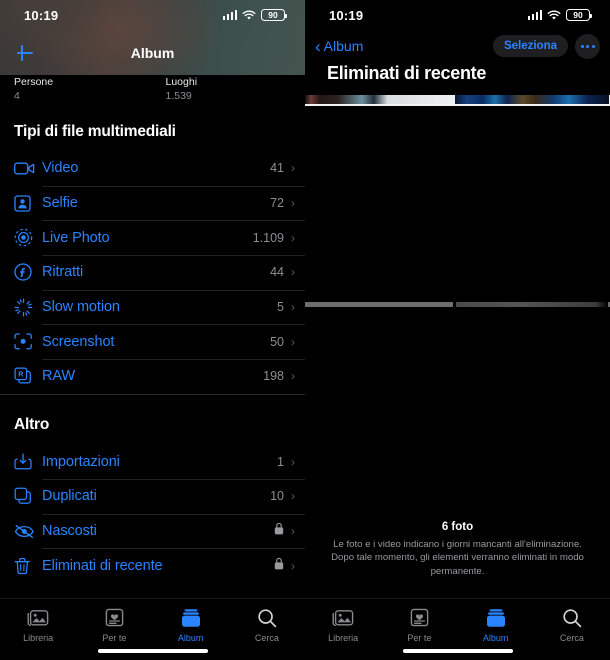  I want to click on album-count: 10, so click(277, 496).